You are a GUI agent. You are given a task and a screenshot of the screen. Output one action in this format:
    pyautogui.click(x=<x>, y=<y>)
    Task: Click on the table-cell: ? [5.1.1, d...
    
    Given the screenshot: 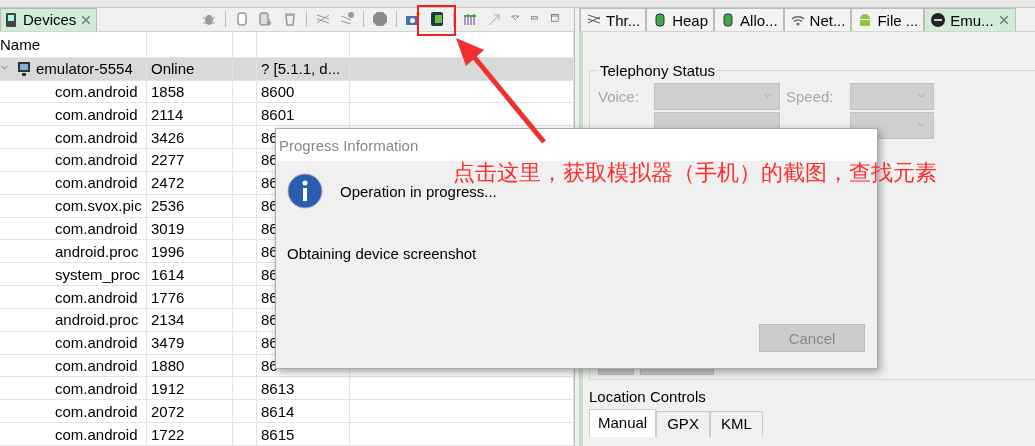 What is the action you would take?
    pyautogui.click(x=303, y=68)
    